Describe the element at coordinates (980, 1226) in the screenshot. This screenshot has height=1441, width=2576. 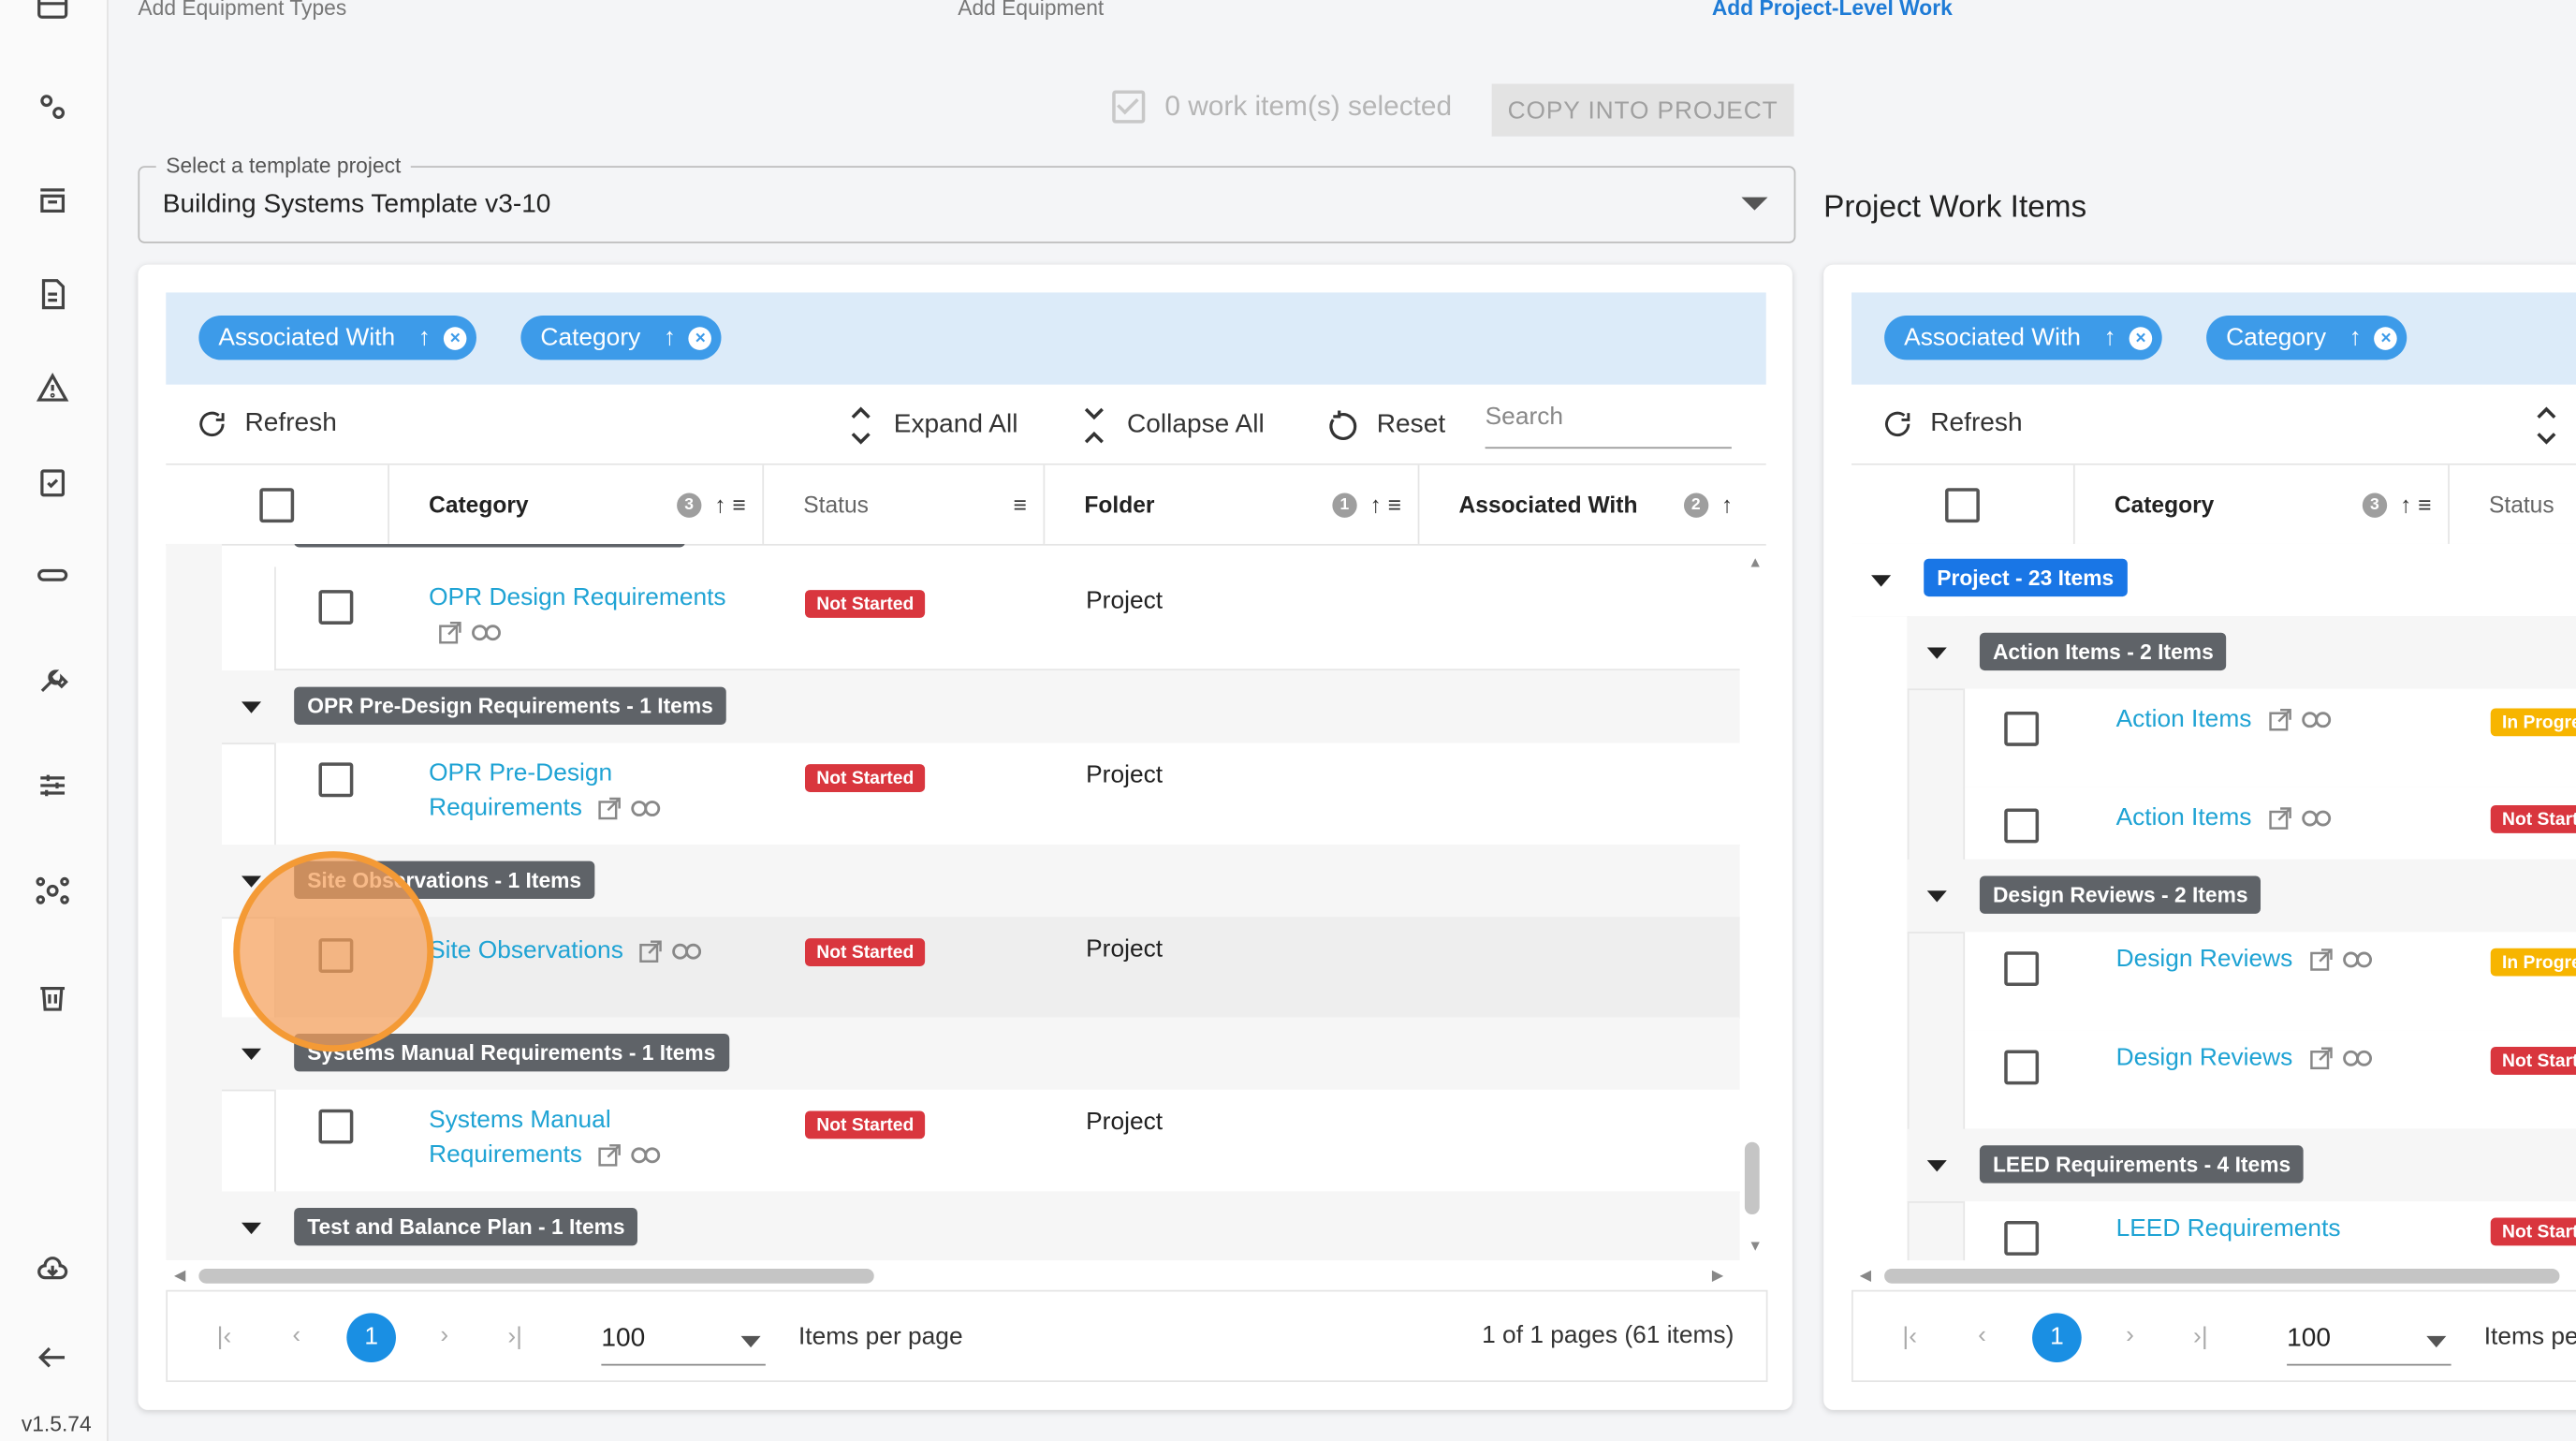
I see `group-row: Test and Balance Plan - 1 Items` at that location.